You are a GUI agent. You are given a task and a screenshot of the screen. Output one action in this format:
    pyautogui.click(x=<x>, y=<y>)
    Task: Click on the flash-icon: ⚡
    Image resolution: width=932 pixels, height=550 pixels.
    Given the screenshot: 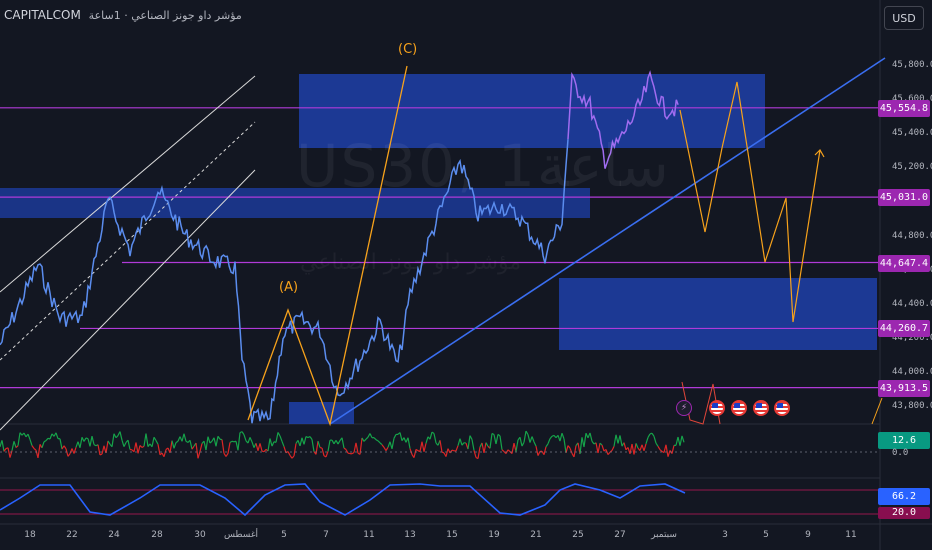 What is the action you would take?
    pyautogui.click(x=684, y=408)
    